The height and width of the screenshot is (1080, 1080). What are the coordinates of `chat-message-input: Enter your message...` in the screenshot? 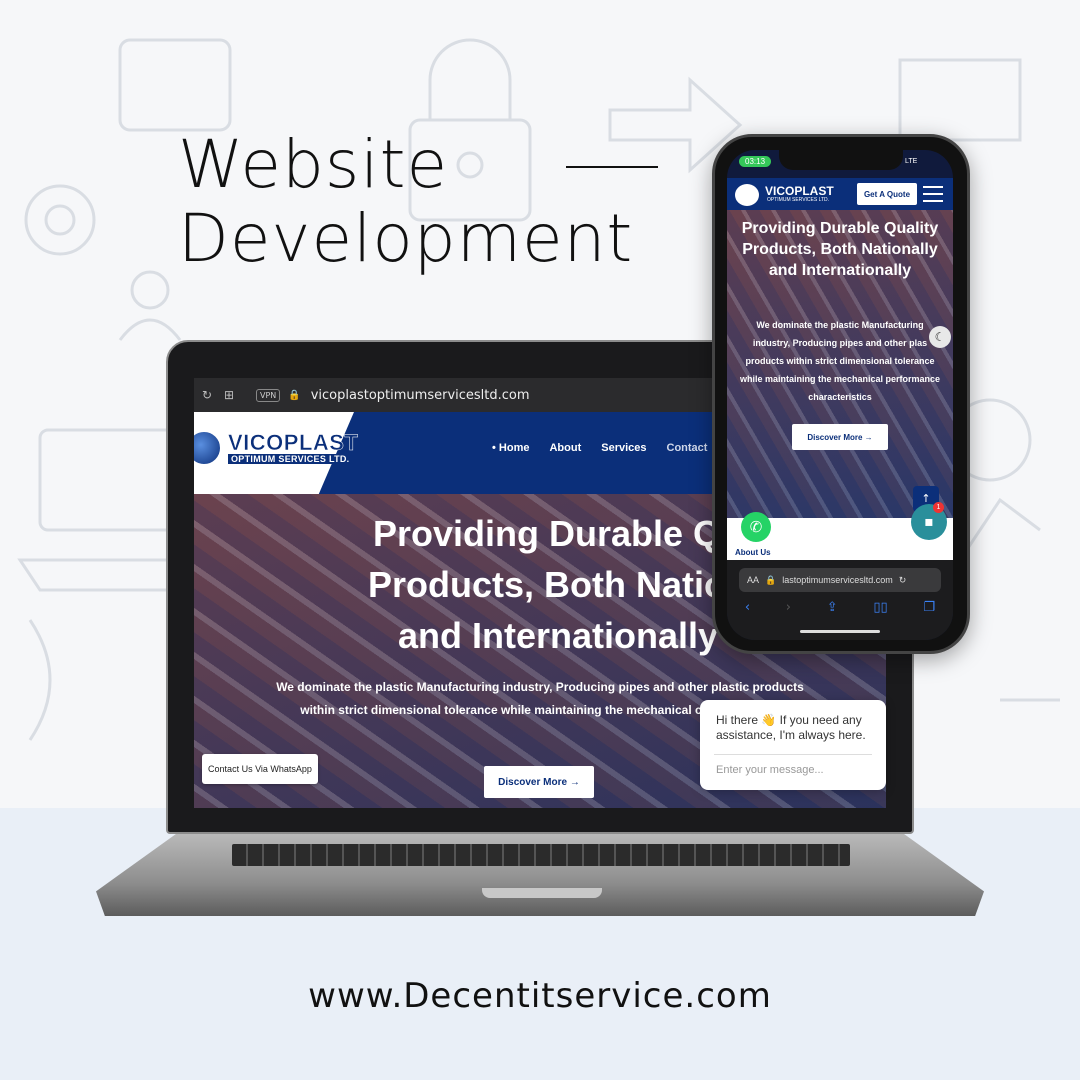 It's located at (770, 770).